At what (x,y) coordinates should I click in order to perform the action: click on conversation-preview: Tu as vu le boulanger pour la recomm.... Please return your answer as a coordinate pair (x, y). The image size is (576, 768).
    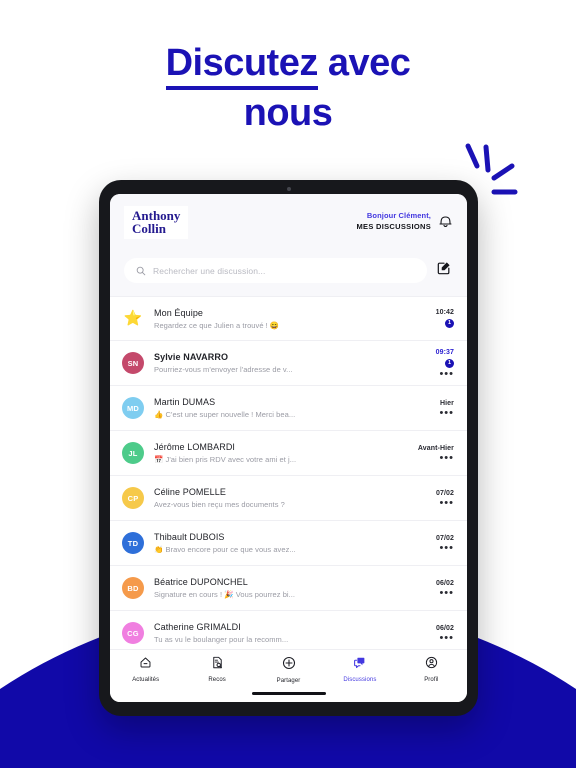
    Looking at the image, I should click on (221, 639).